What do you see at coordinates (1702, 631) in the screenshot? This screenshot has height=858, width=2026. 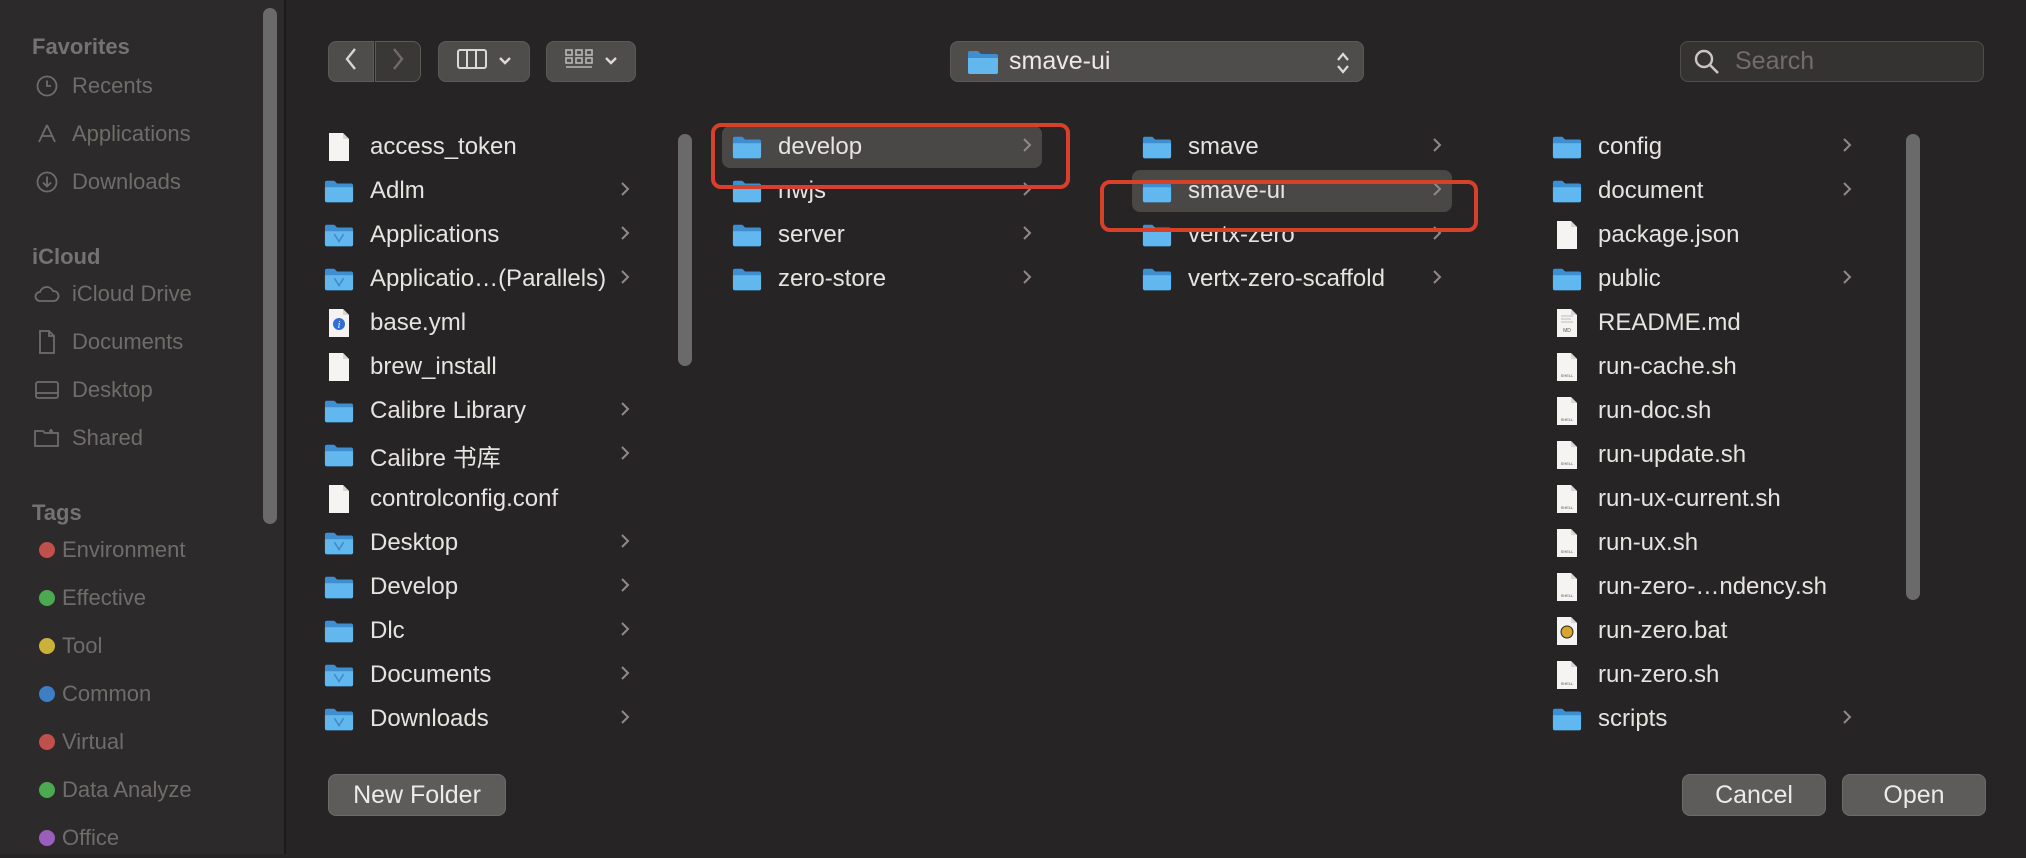 I see `file-row: run-zero.bat` at bounding box center [1702, 631].